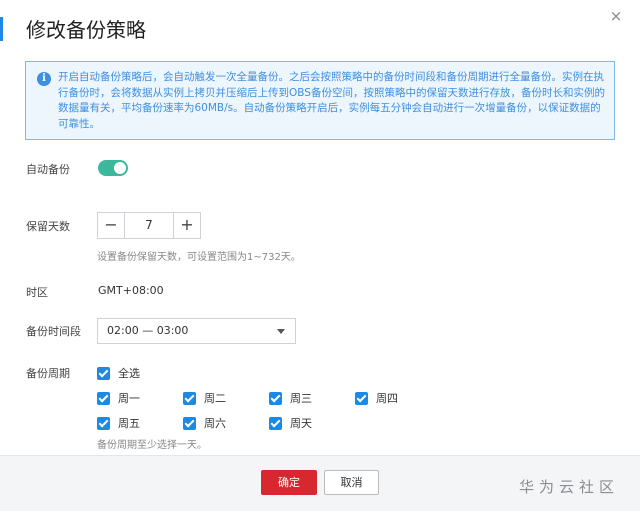  What do you see at coordinates (387, 398) in the screenshot?
I see `checkbox-label: 周四` at bounding box center [387, 398].